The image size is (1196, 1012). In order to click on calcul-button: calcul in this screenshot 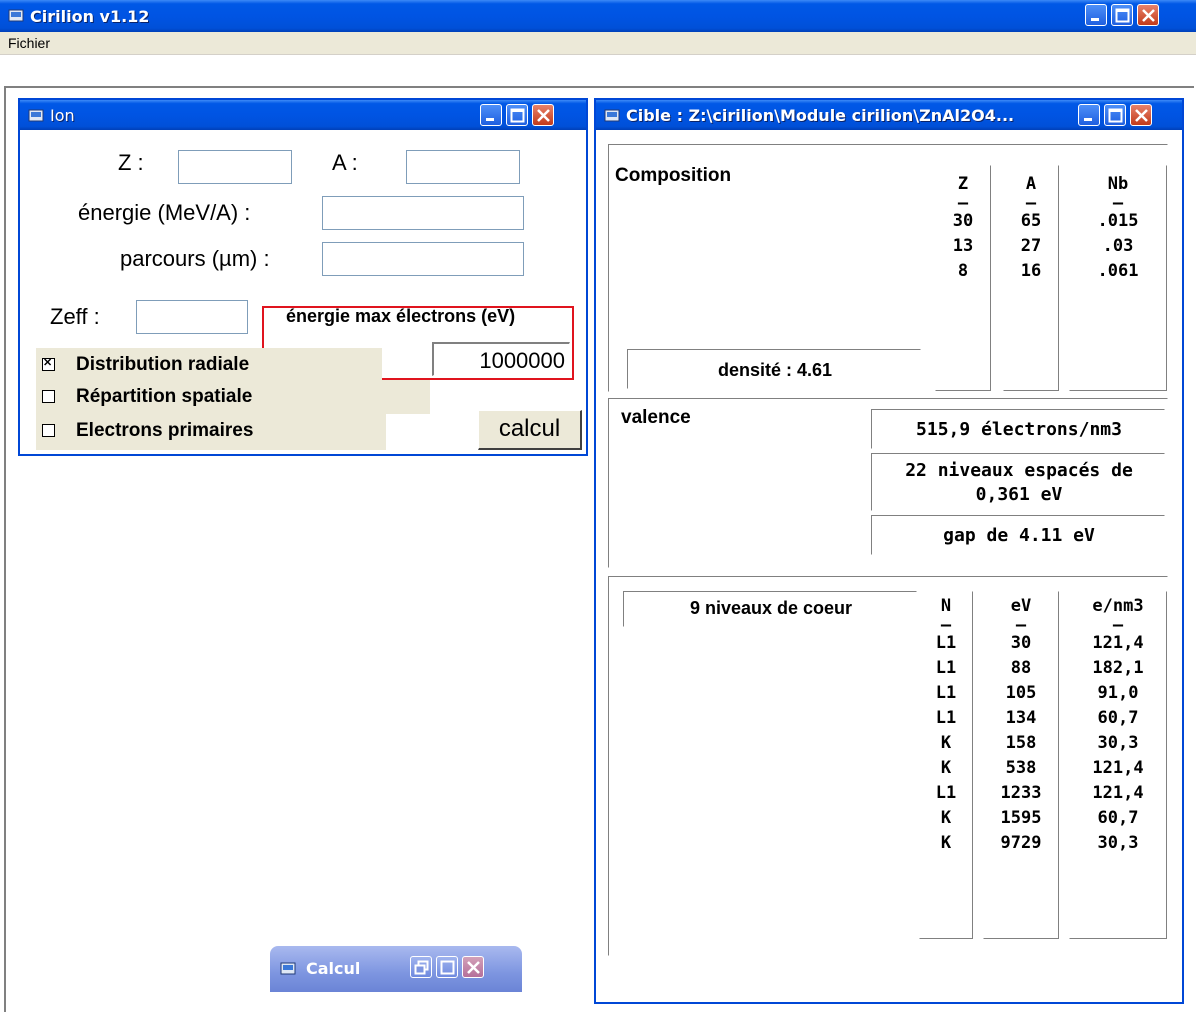, I will do `click(530, 430)`.